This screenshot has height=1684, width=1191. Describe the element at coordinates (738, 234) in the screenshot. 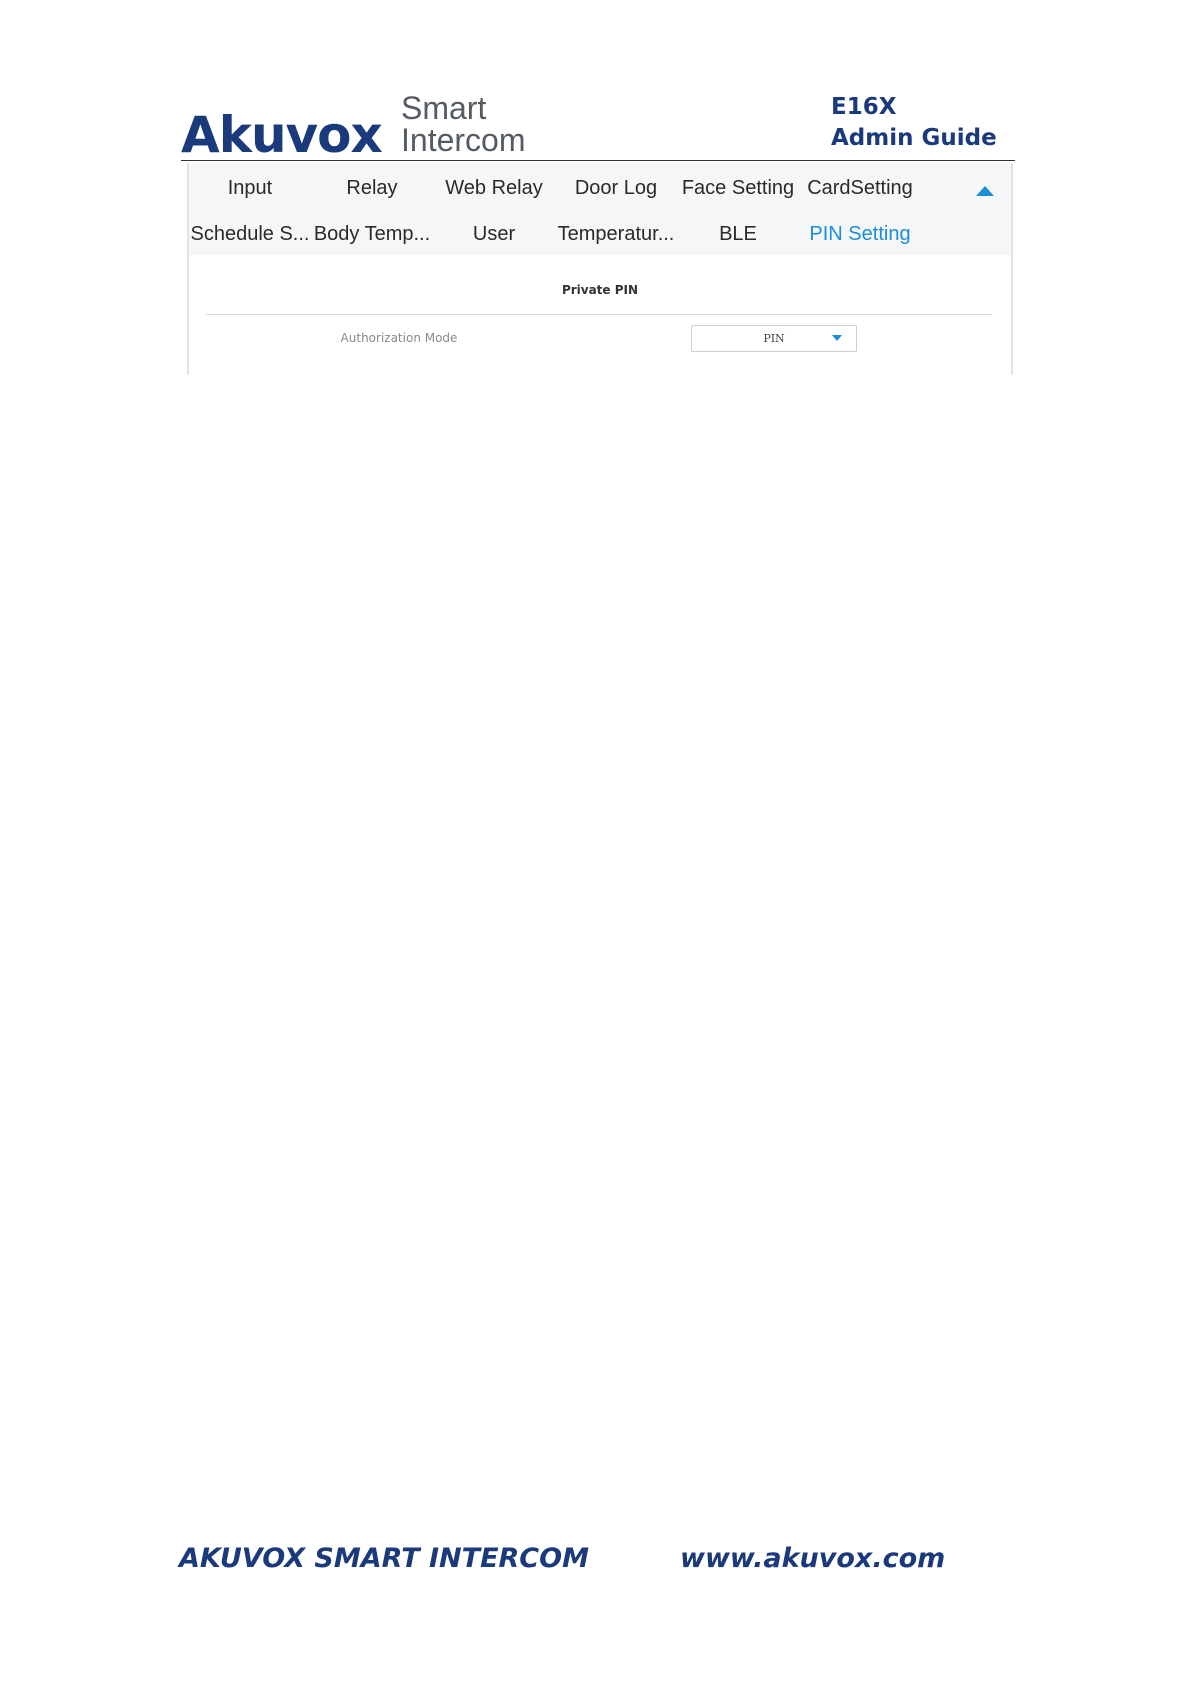

I see `tab-ble: BLE` at that location.